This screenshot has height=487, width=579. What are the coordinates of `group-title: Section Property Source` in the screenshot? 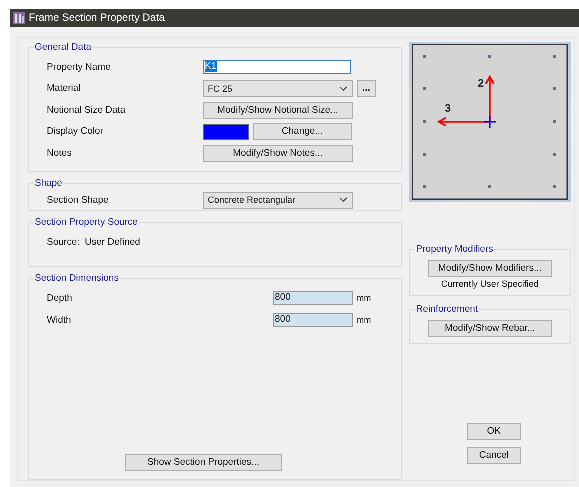 It's located at (86, 222).